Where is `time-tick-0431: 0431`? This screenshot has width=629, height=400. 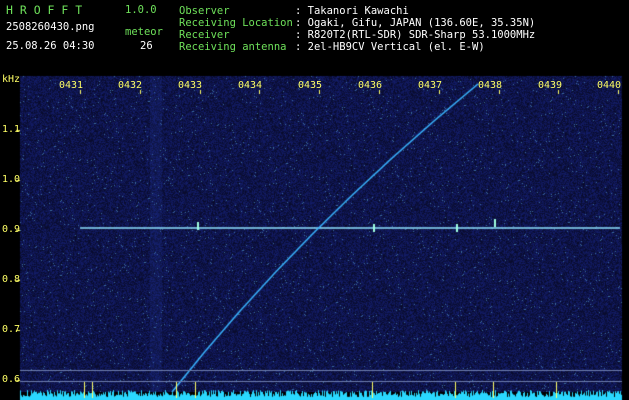 time-tick-0431: 0431 is located at coordinates (71, 85).